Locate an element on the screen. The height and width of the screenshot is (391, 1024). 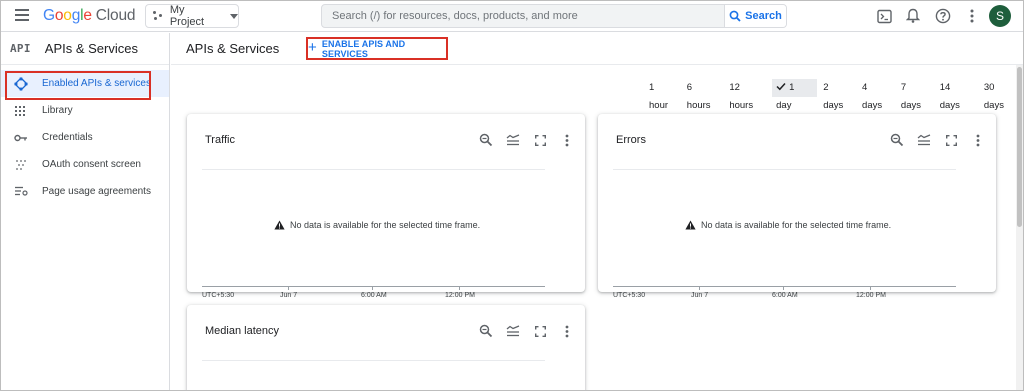
card-title: Errors is located at coordinates (631, 140).